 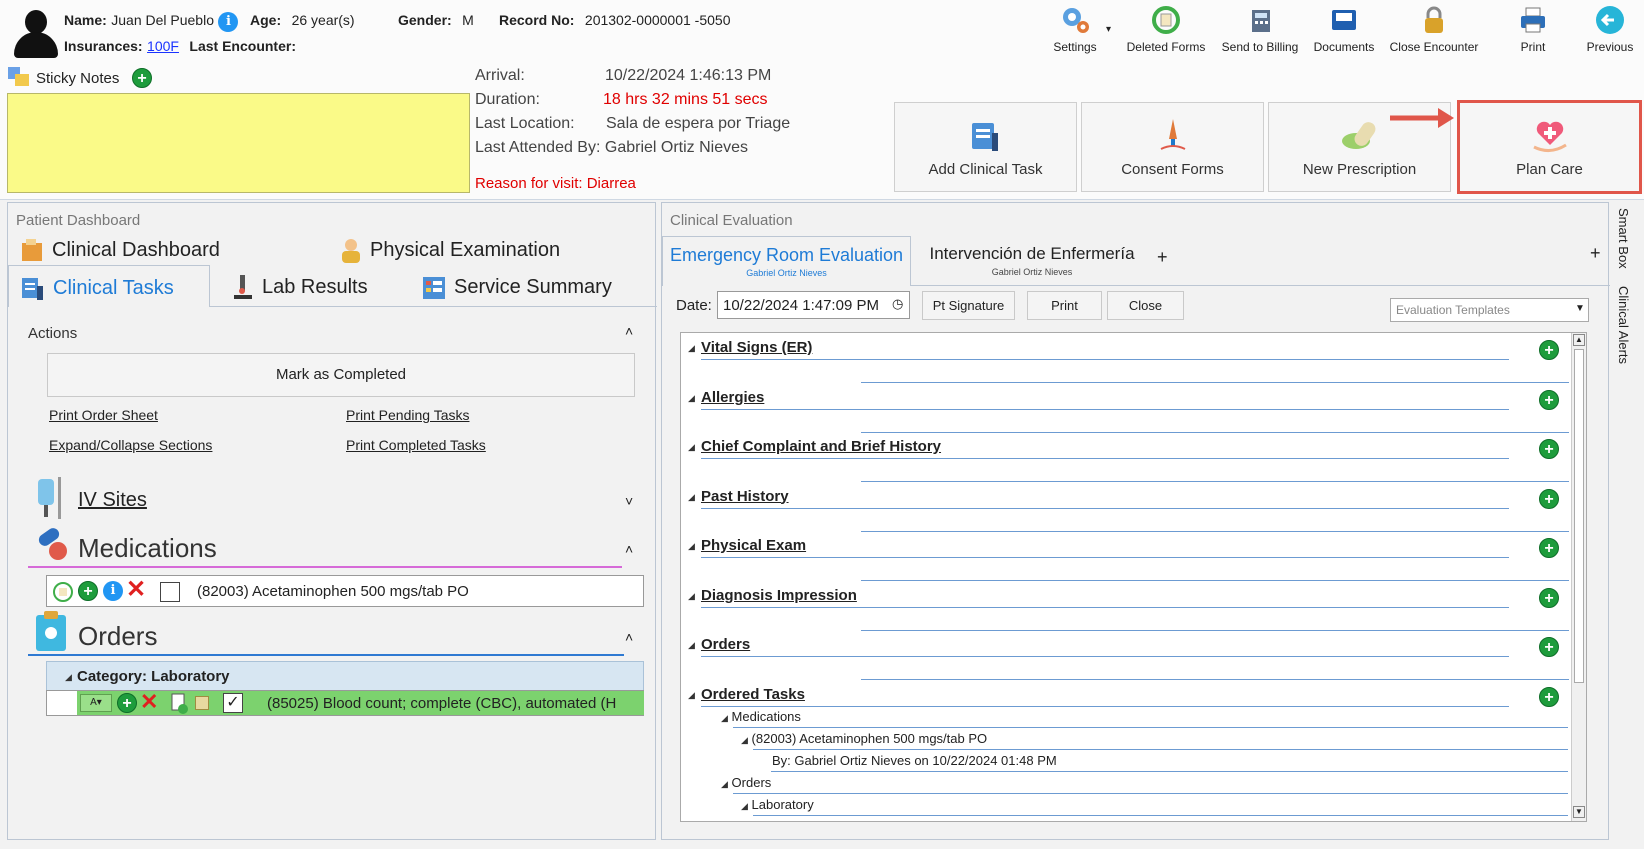 I want to click on eval-scrollbar: ▲ ▼, so click(x=1578, y=577).